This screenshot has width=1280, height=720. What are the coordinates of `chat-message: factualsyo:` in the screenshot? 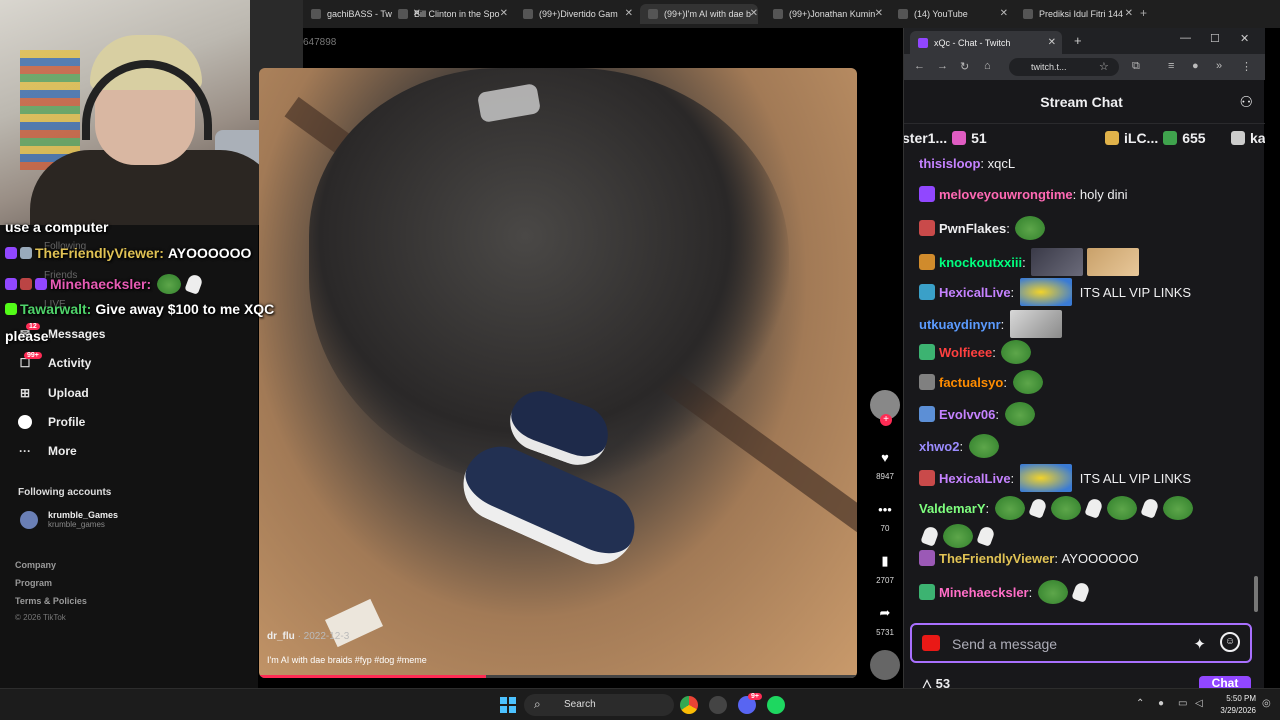 It's located at (982, 382).